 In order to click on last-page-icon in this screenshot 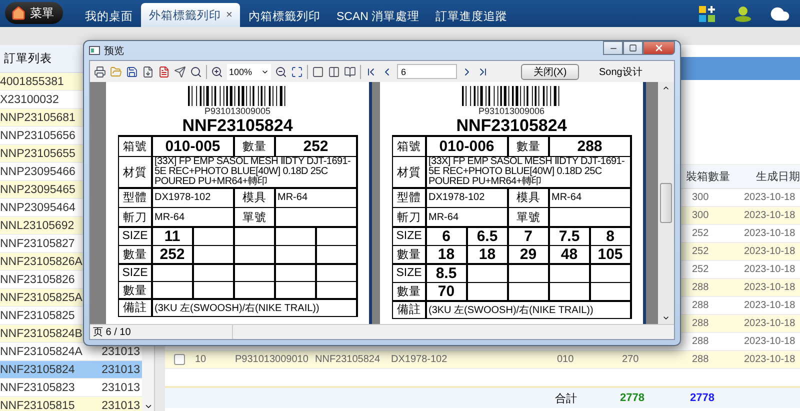, I will do `click(483, 72)`.